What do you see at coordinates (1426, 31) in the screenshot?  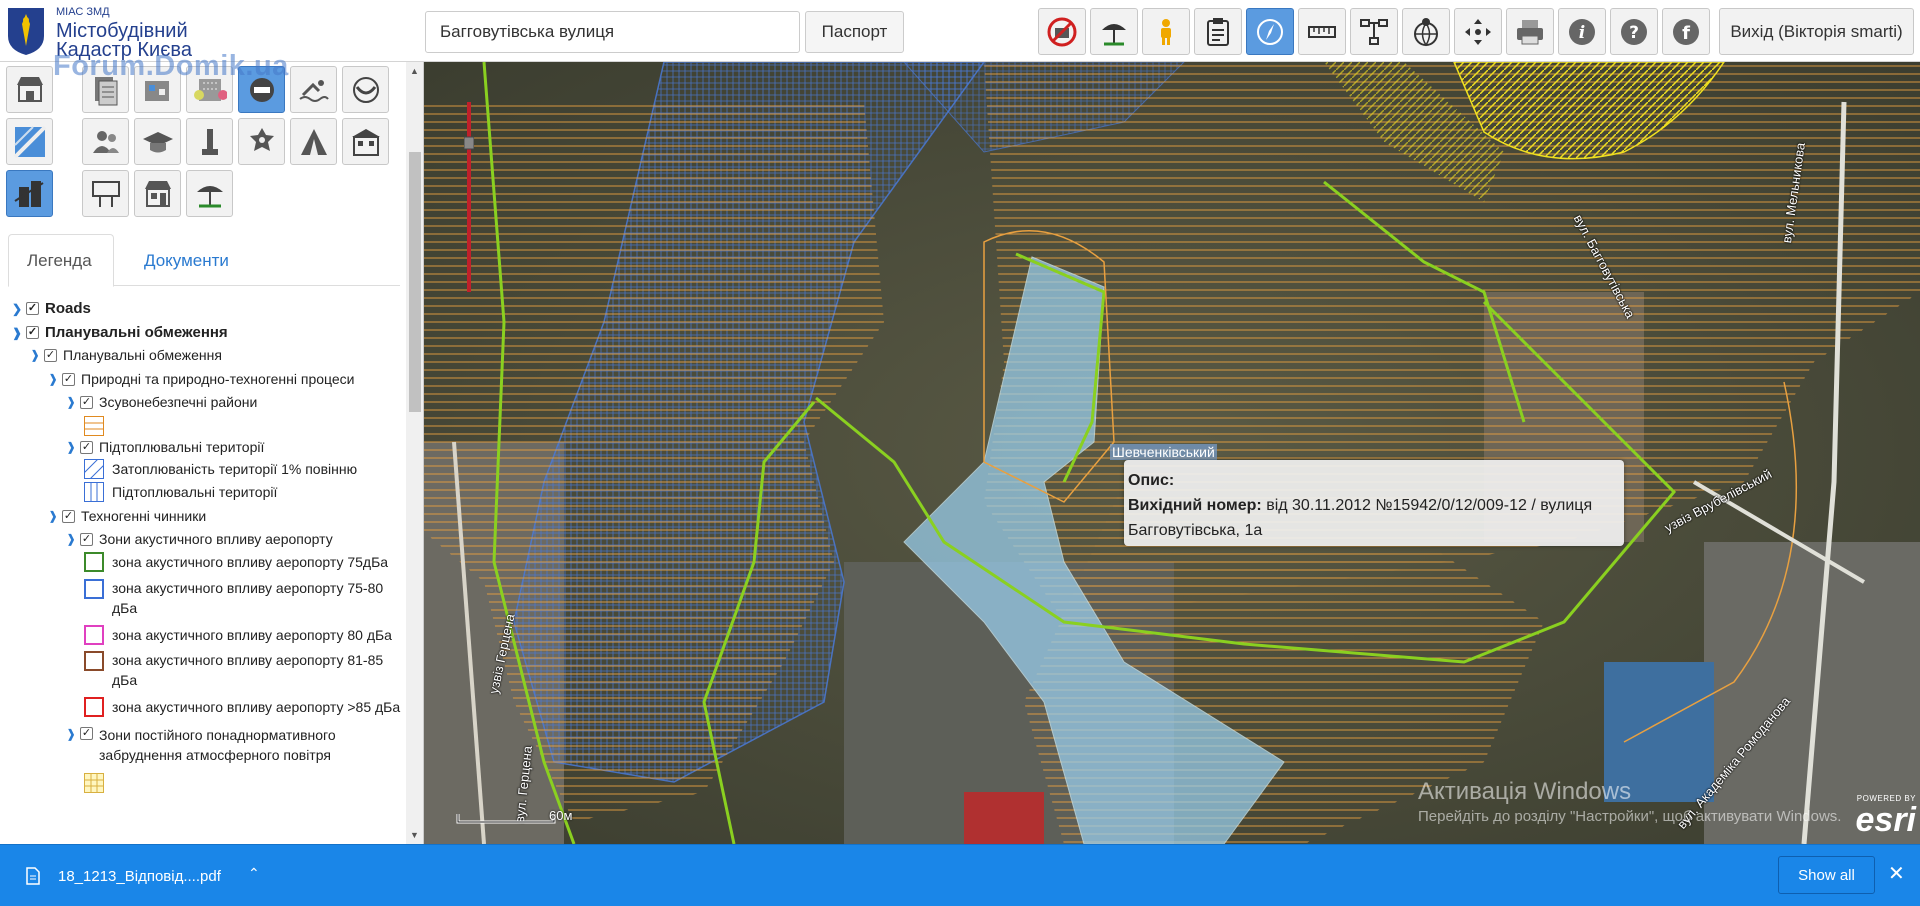 I see `globe-pin-button` at bounding box center [1426, 31].